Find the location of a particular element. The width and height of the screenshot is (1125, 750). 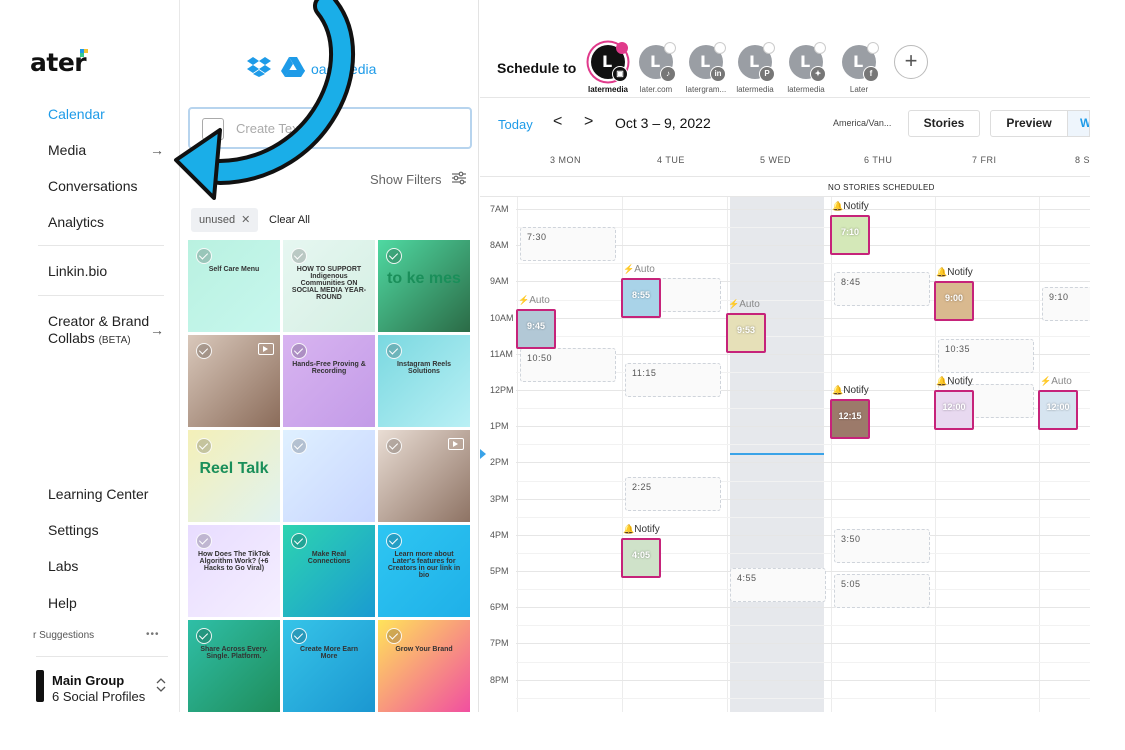

media-thumbnail: Create More Earn More is located at coordinates (329, 666).